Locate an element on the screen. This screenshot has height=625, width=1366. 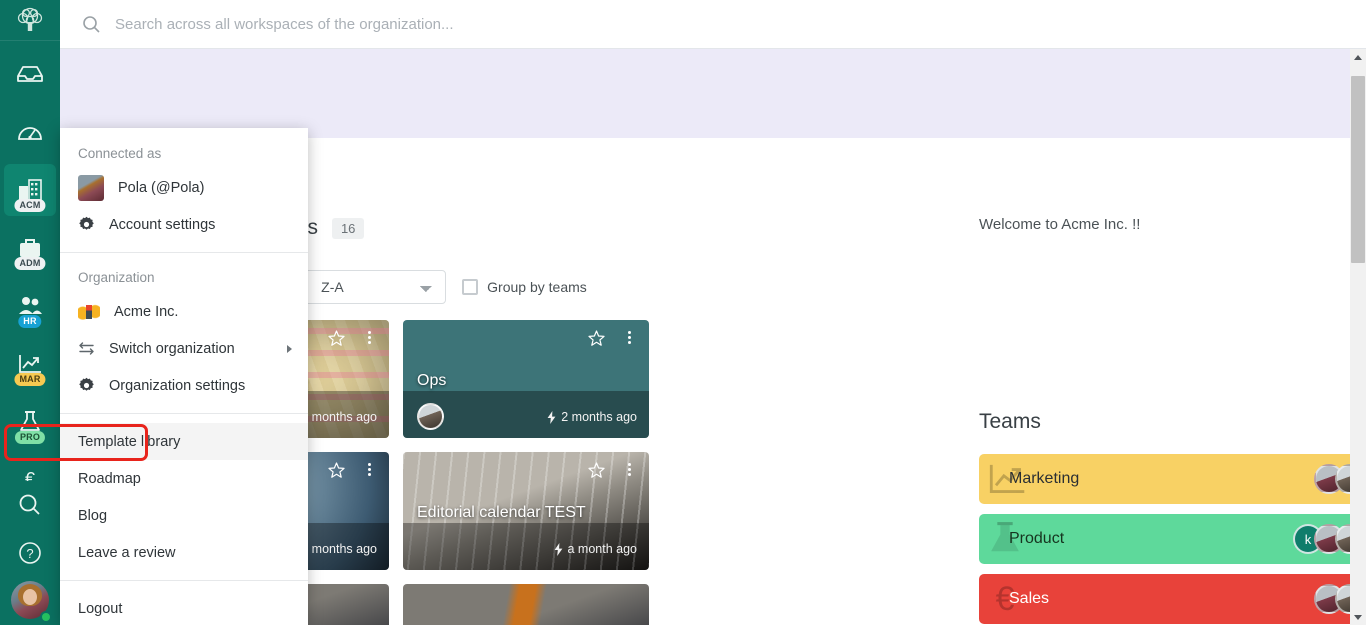
menu-item-switch-organization: Switch organization is located at coordinates (184, 348).